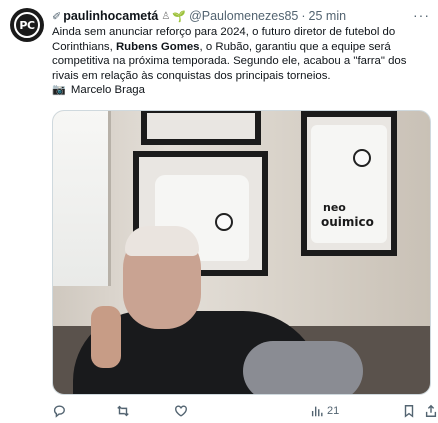  I want to click on text-segment: Corinthians,, so click(84, 46).